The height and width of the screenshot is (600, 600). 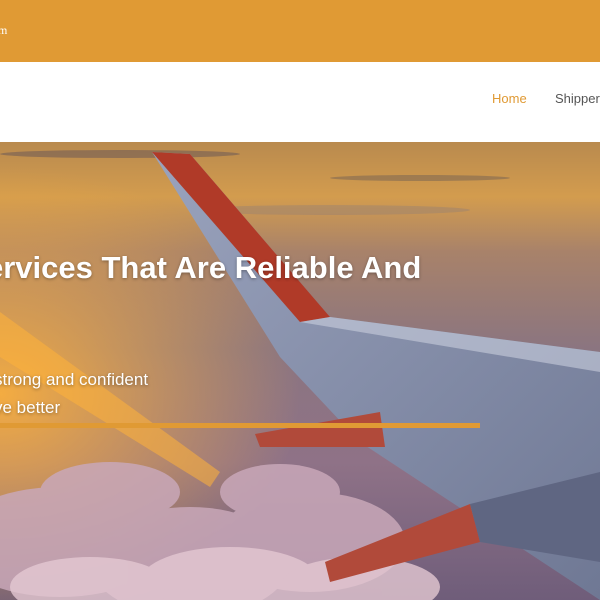 I want to click on hero-subtitle-line-2: ve better, so click(x=30, y=407).